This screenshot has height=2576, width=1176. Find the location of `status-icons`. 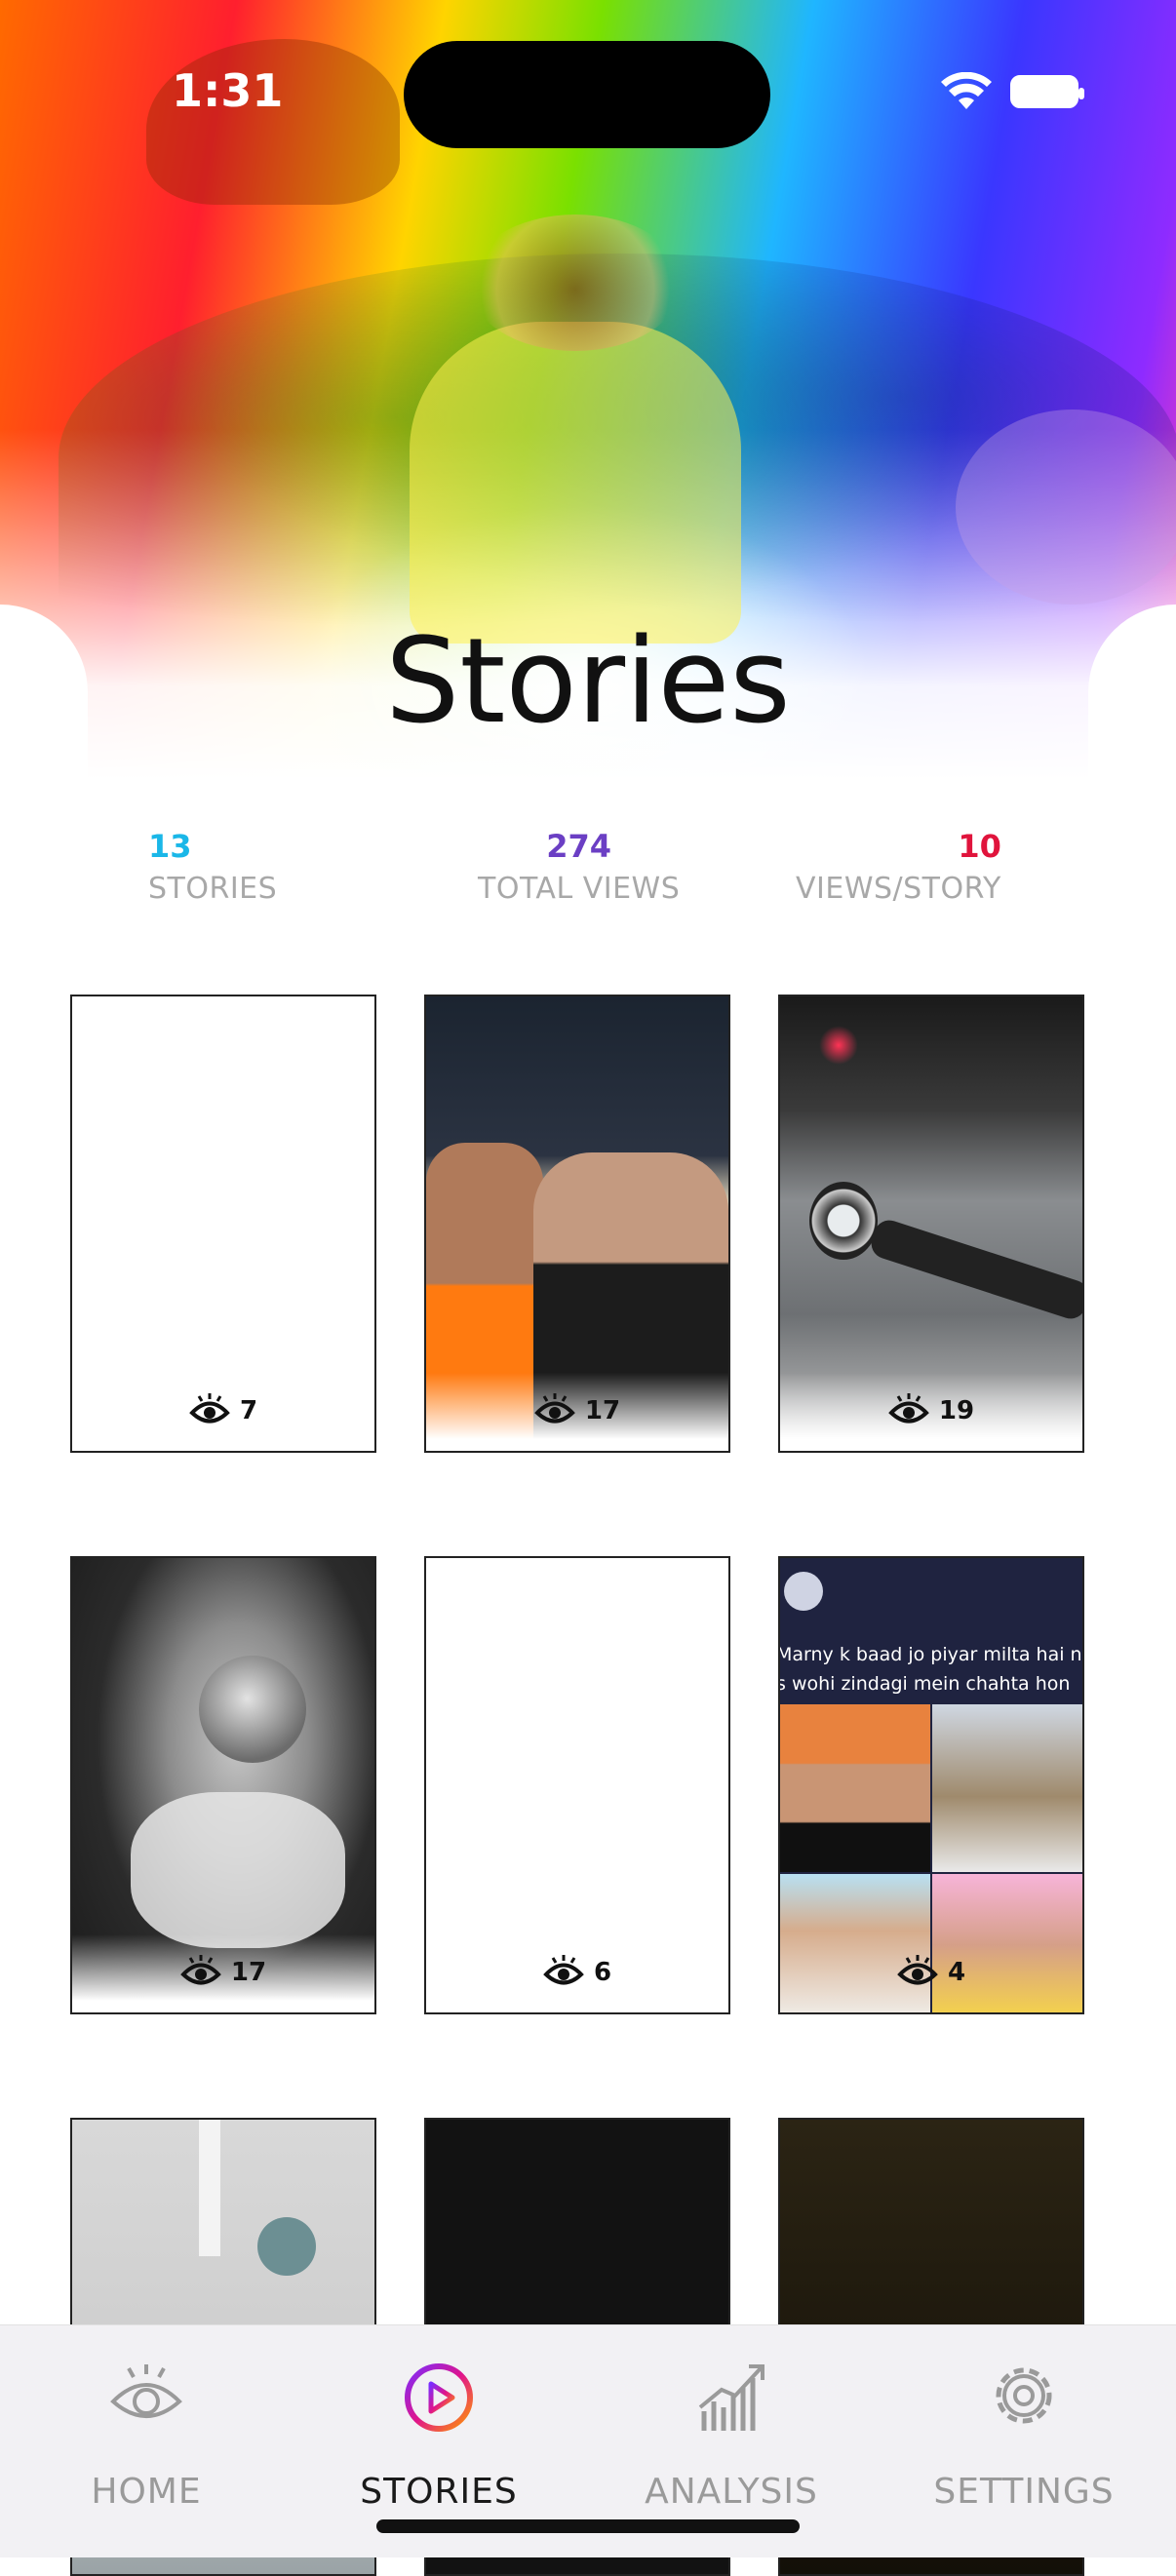

status-icons is located at coordinates (1012, 91).